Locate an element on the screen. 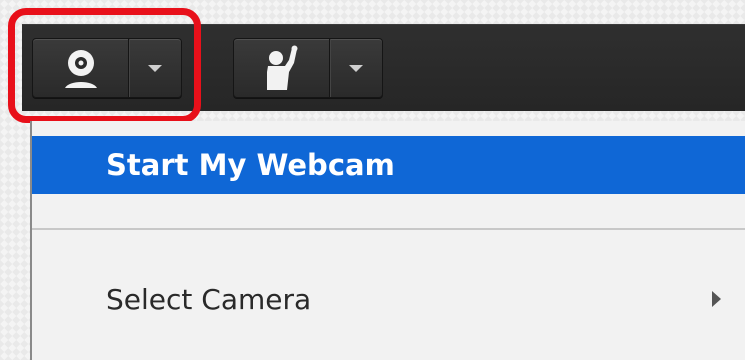 This screenshot has width=745, height=360. raise-hand-icon is located at coordinates (281, 67).